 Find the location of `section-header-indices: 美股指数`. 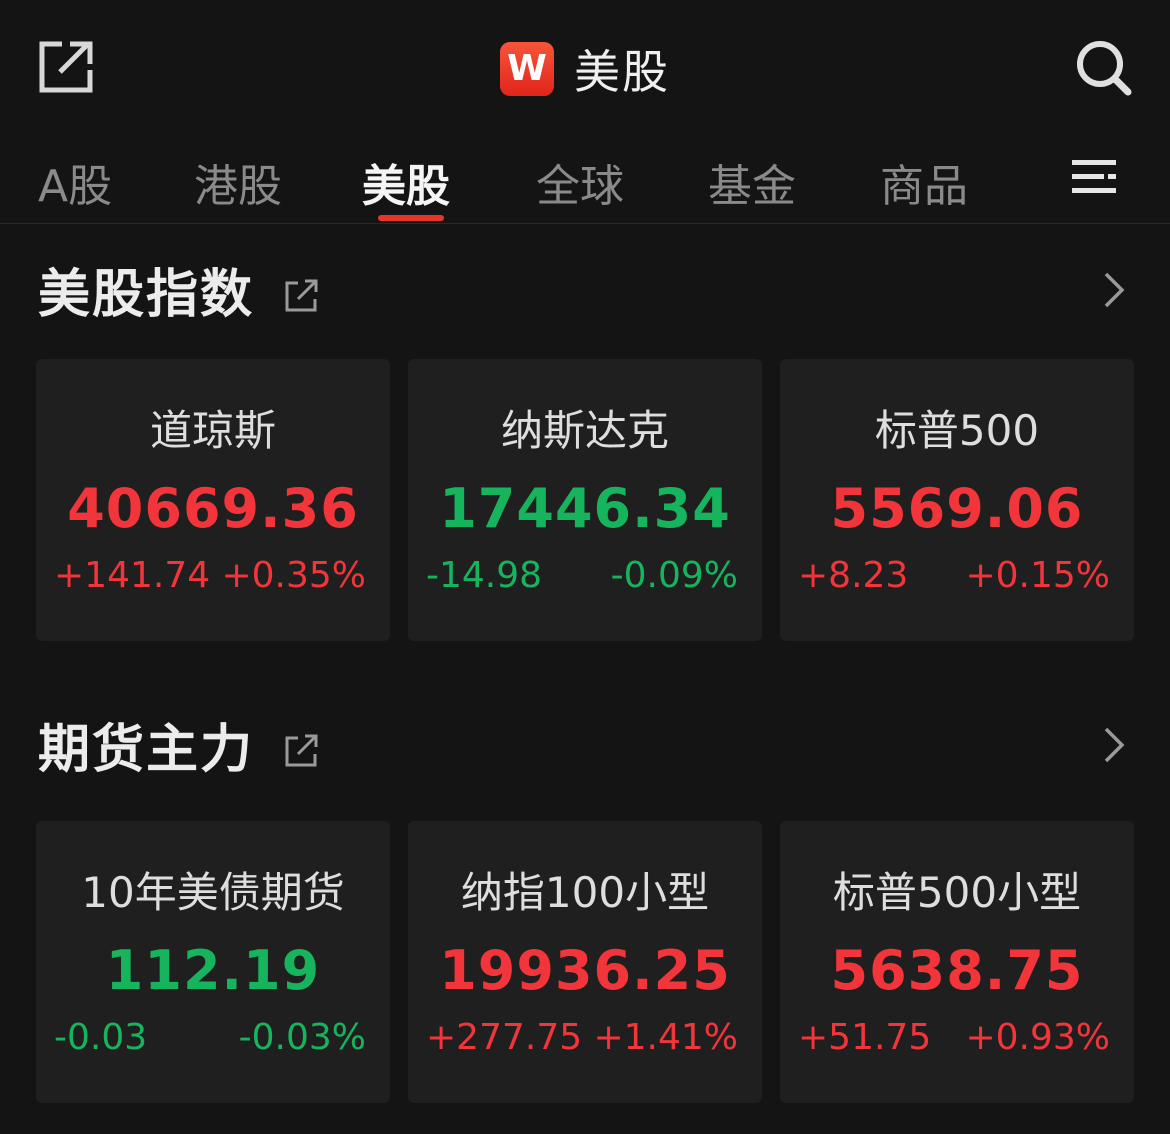

section-header-indices: 美股指数 is located at coordinates (179, 289).